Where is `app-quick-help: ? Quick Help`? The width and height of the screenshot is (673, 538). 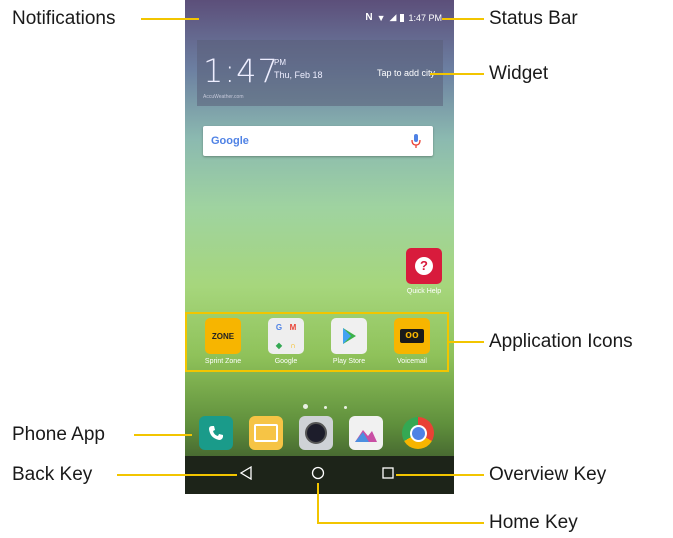 app-quick-help: ? Quick Help is located at coordinates (424, 271).